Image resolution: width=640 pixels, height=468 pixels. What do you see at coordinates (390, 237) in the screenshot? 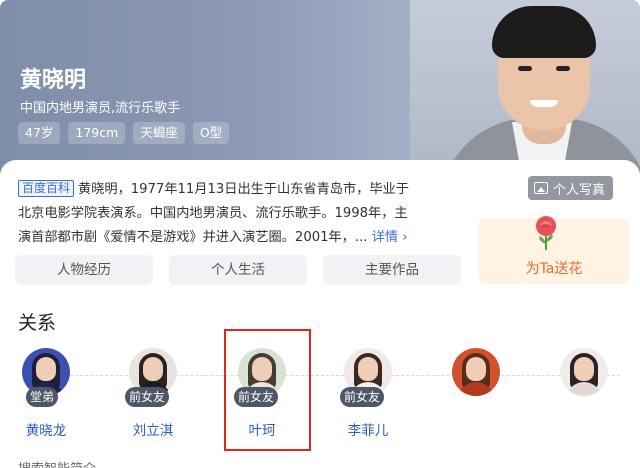
I see `details-link: 详情 ›` at bounding box center [390, 237].